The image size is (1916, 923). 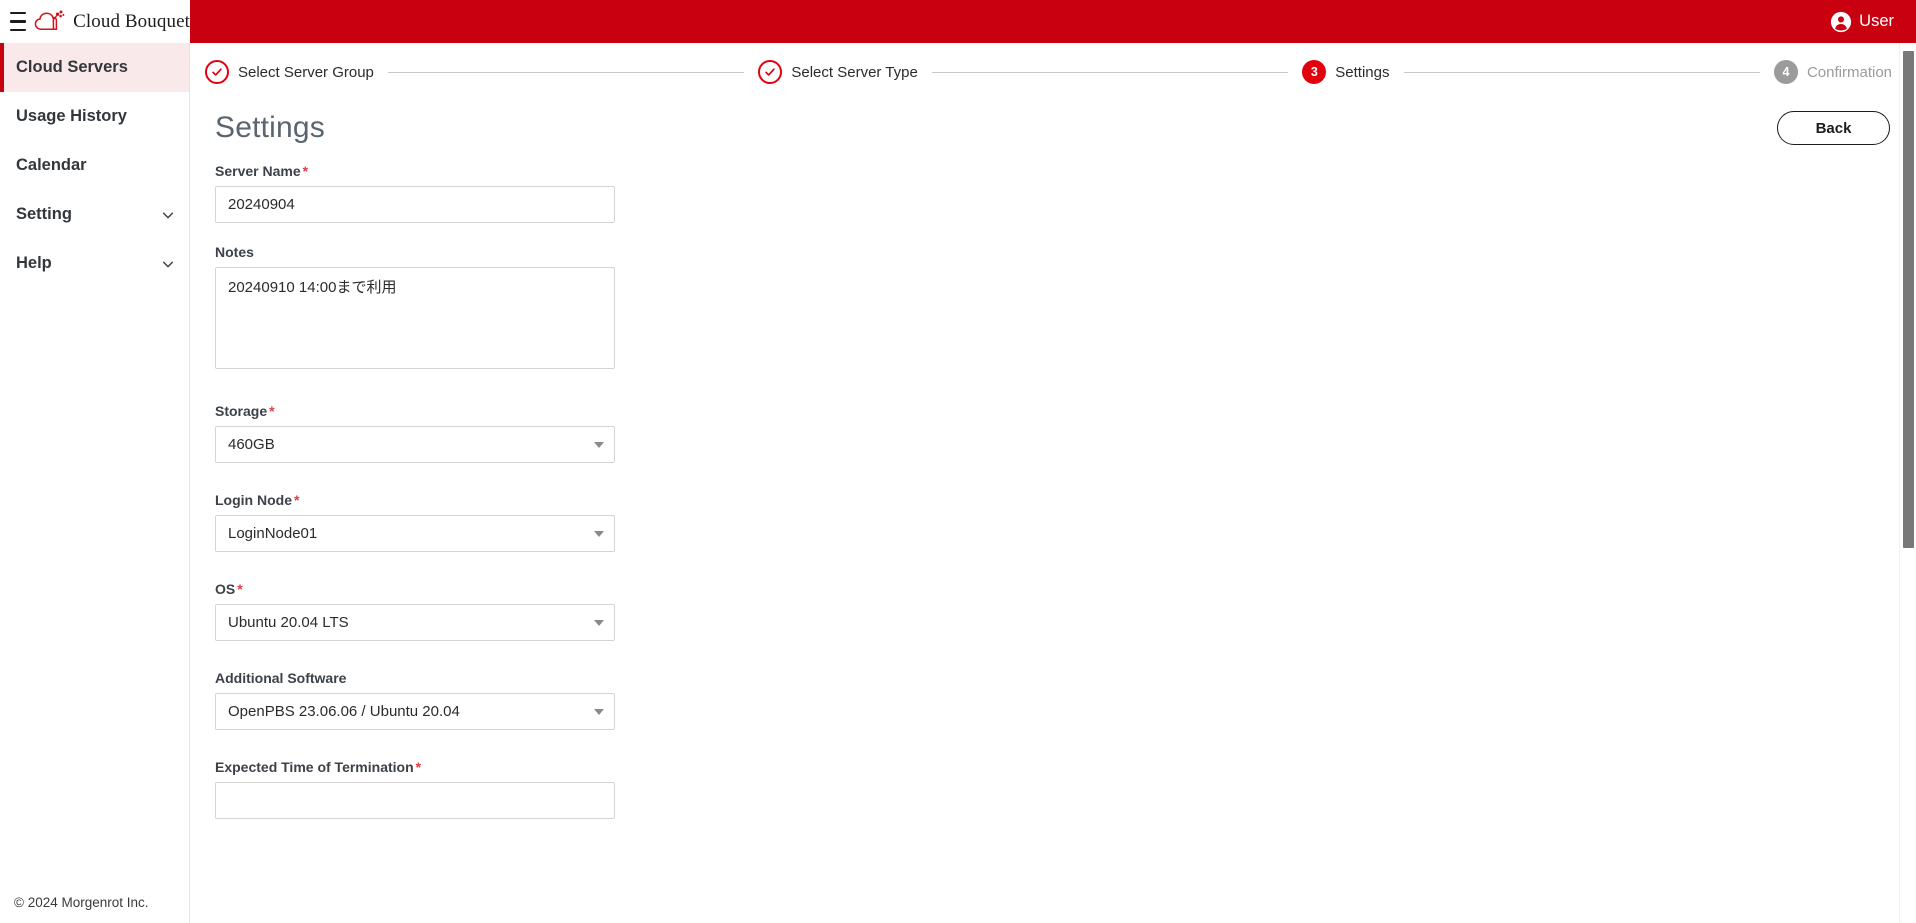 I want to click on step-number-badge: 4, so click(x=1785, y=72).